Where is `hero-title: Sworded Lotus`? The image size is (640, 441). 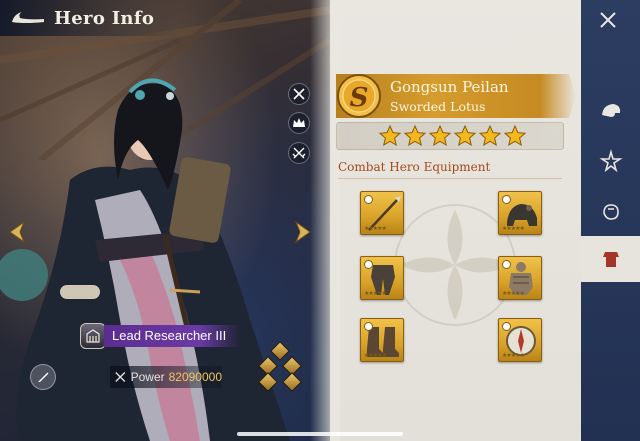 hero-title: Sworded Lotus is located at coordinates (438, 106).